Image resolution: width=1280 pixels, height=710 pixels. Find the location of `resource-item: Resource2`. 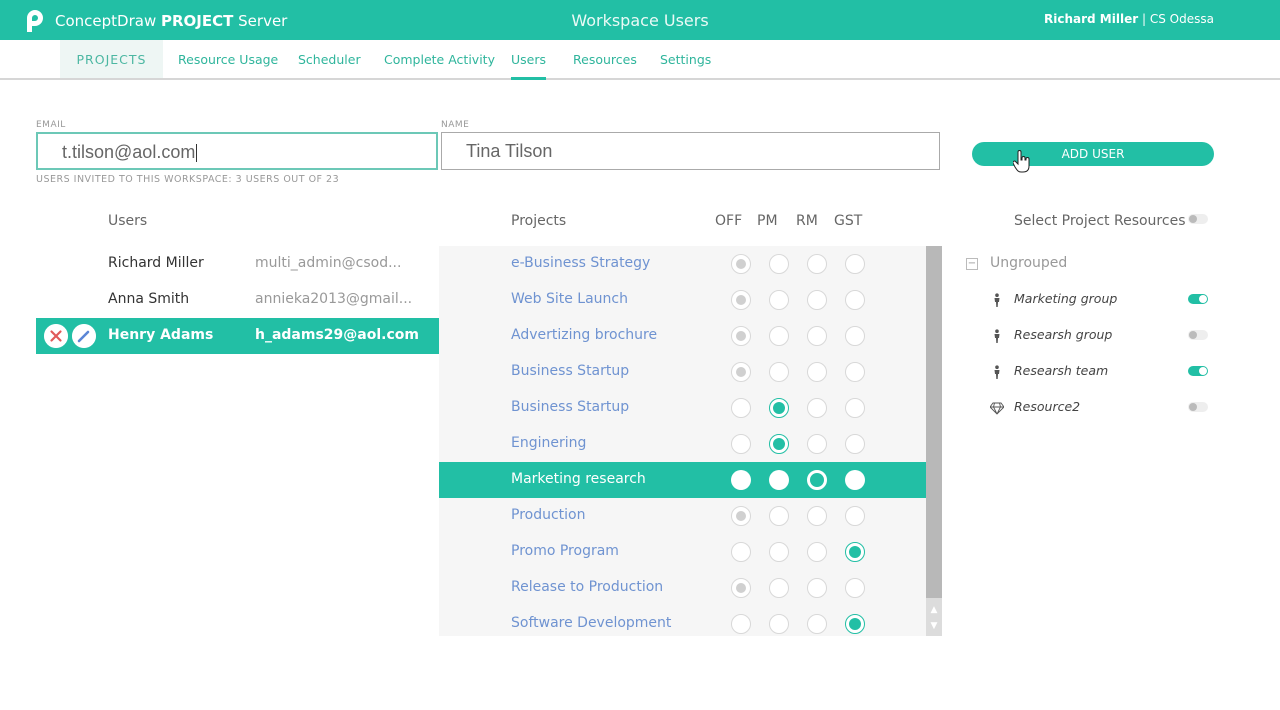

resource-item: Resource2 is located at coordinates (1099, 408).